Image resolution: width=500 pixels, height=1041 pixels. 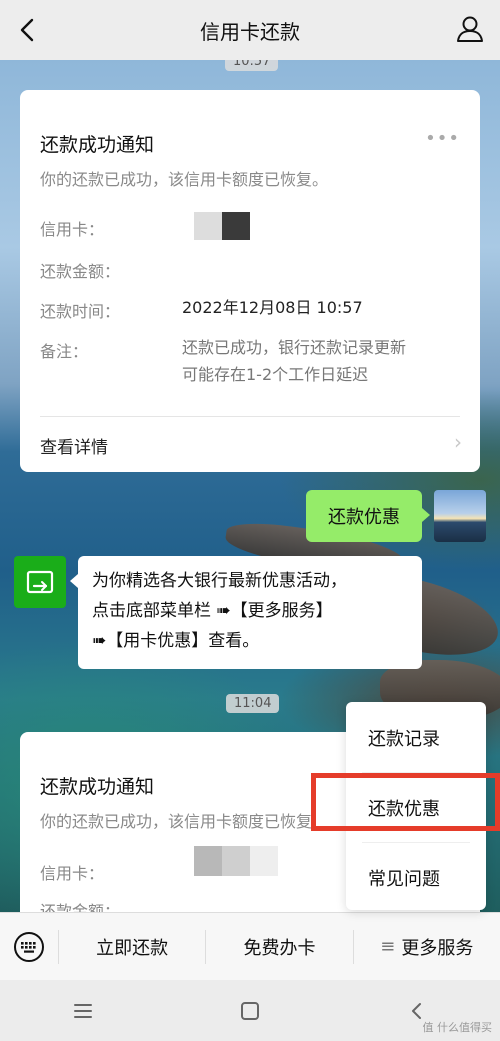 What do you see at coordinates (184, 179) in the screenshot?
I see `card-subtitle: 你的还款已成功，该信用卡额度已恢复。` at bounding box center [184, 179].